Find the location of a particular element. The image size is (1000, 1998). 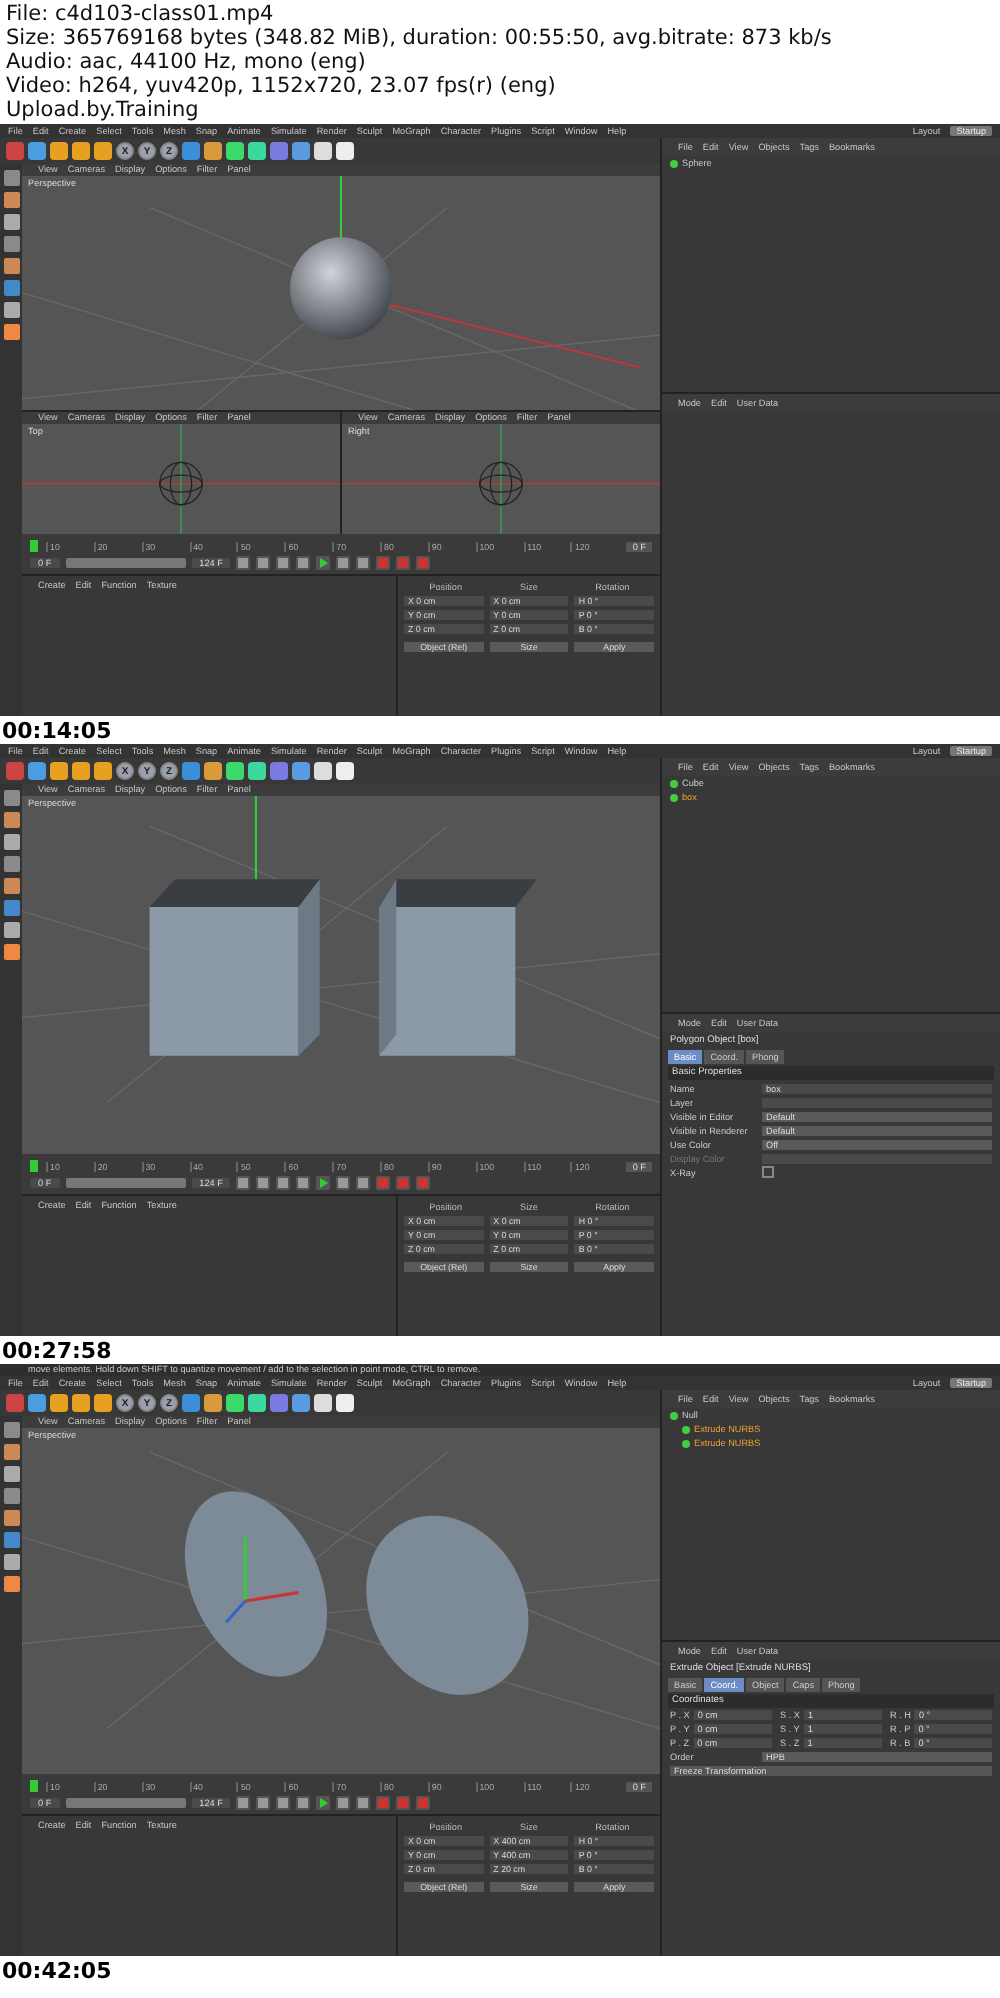

info-line: File: c4d103-class01.mp4 is located at coordinates (141, 14).